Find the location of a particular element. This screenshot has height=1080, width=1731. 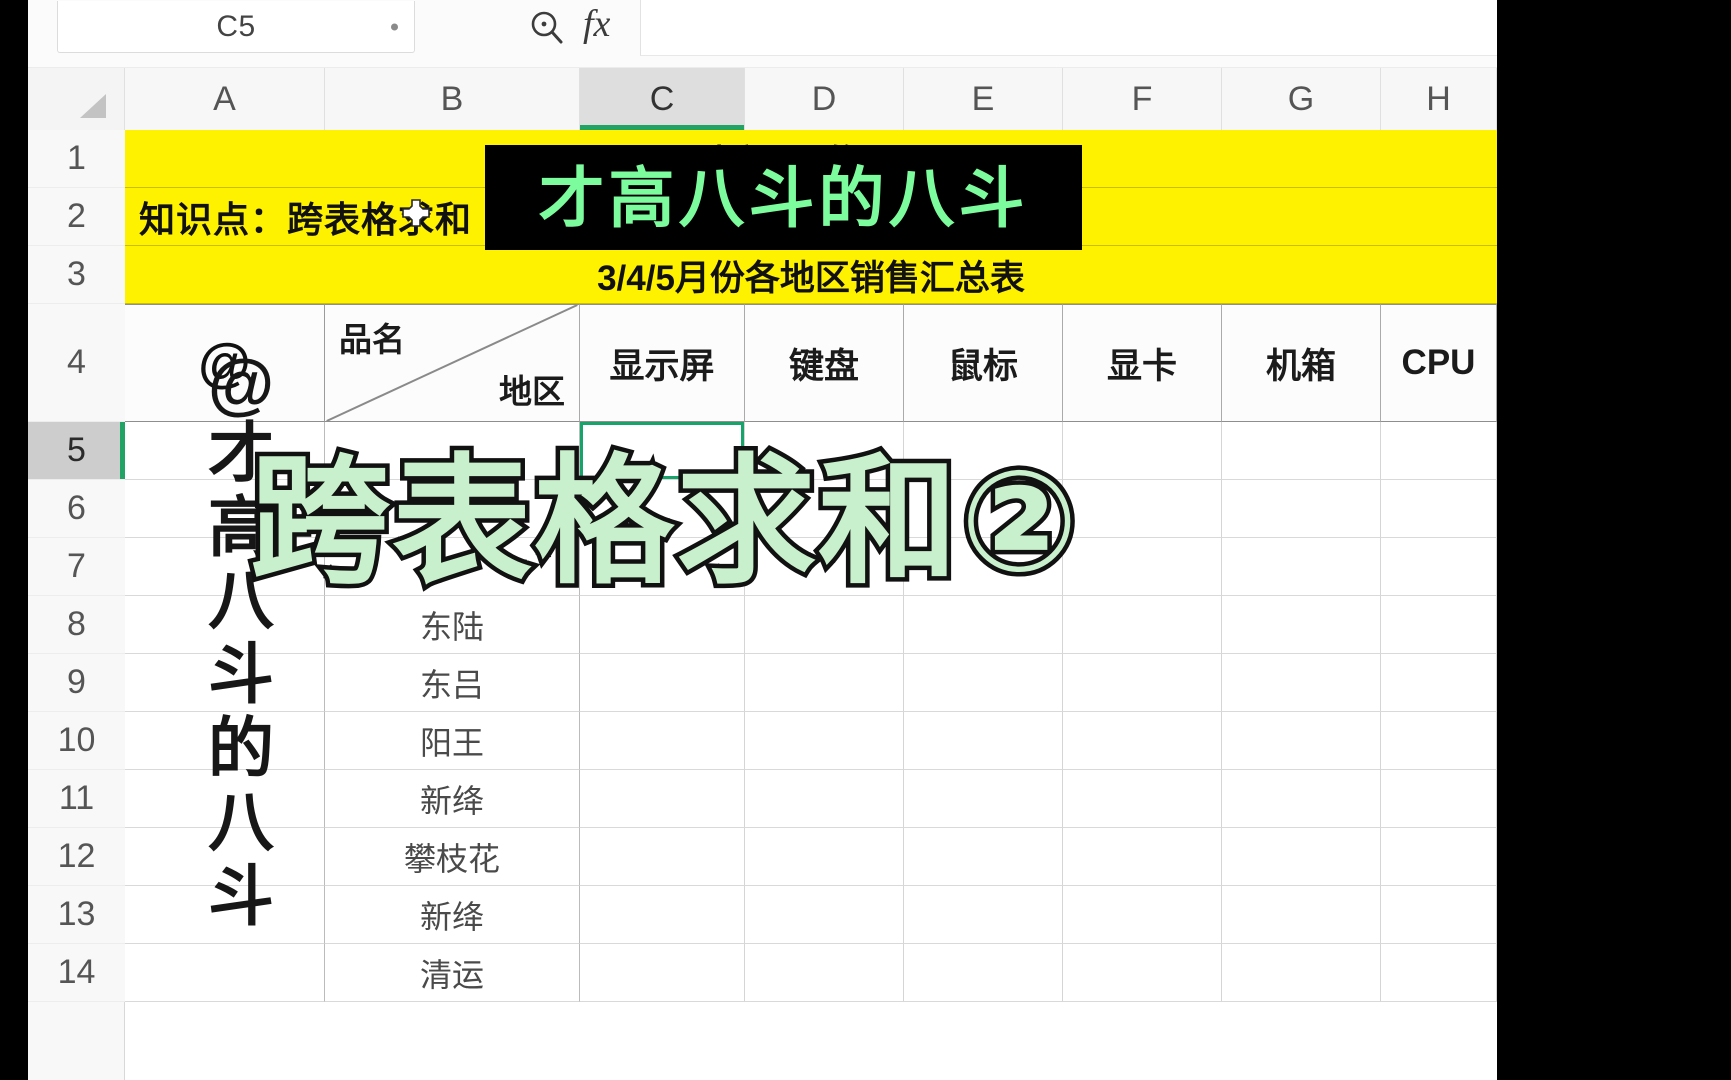

data-cell-d11 is located at coordinates (824, 799).